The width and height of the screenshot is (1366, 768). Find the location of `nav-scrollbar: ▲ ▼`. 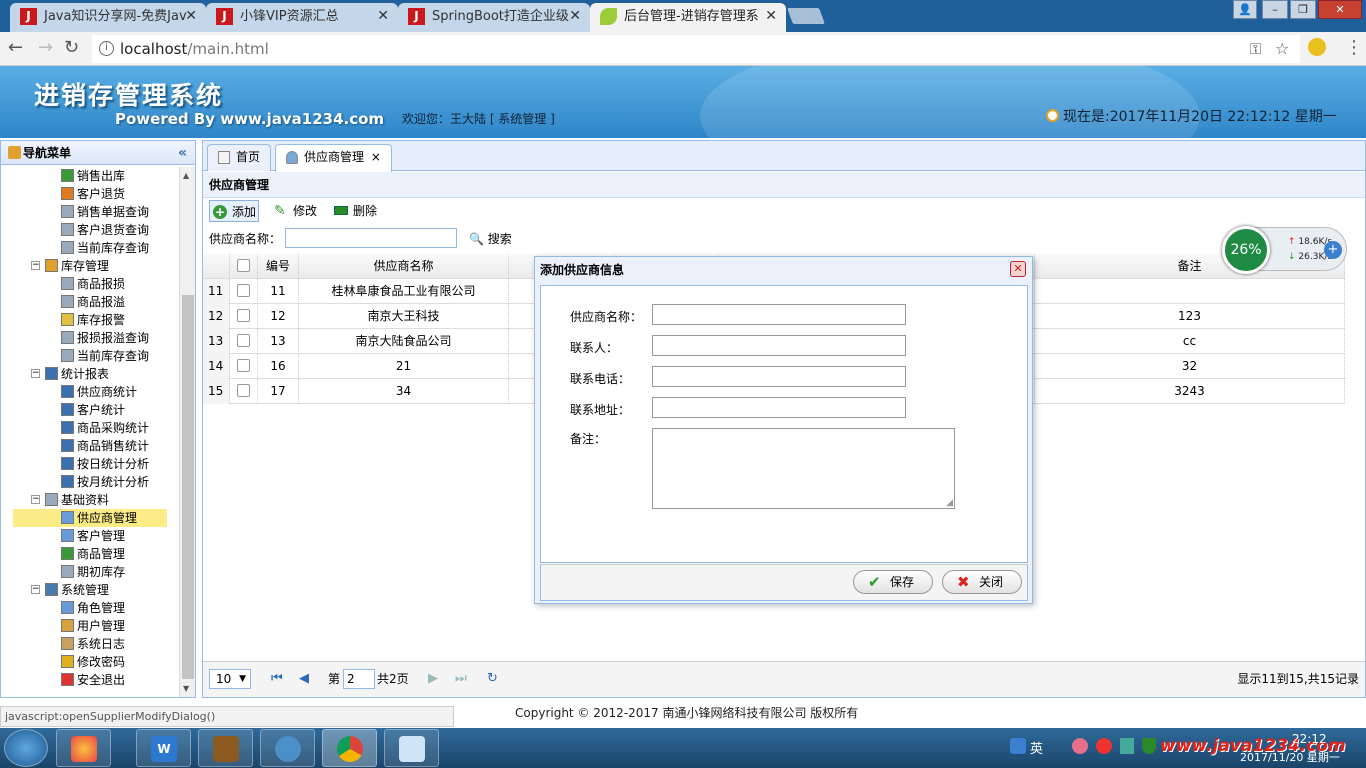

nav-scrollbar: ▲ ▼ is located at coordinates (187, 432).